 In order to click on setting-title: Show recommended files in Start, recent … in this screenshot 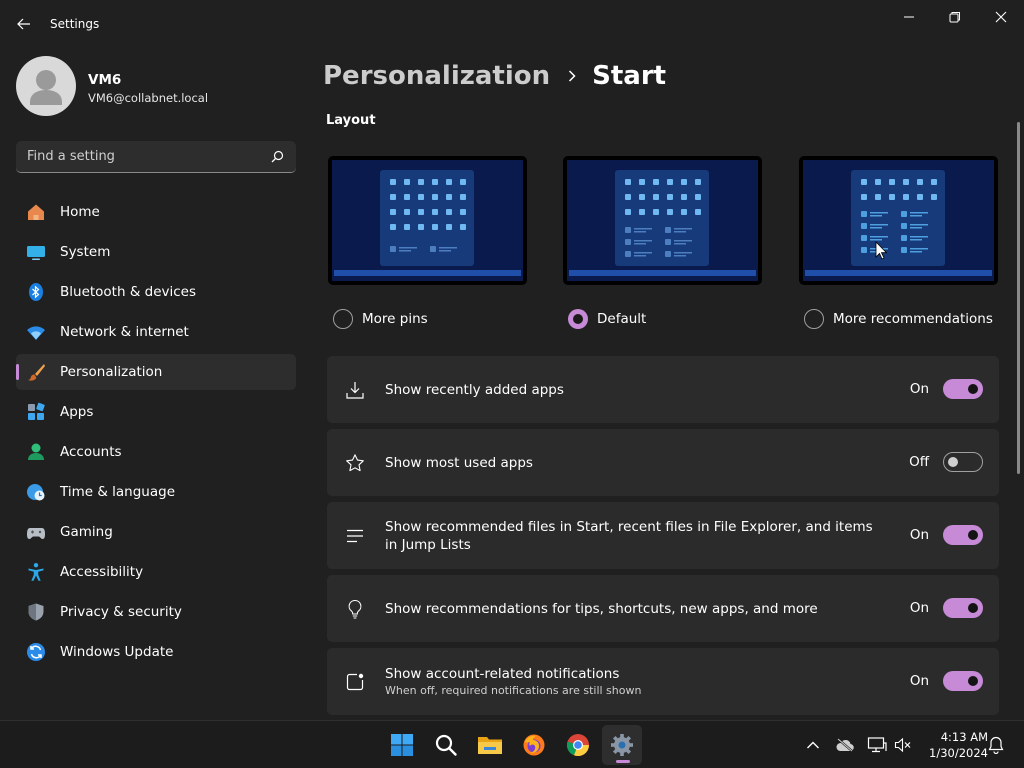, I will do `click(629, 536)`.